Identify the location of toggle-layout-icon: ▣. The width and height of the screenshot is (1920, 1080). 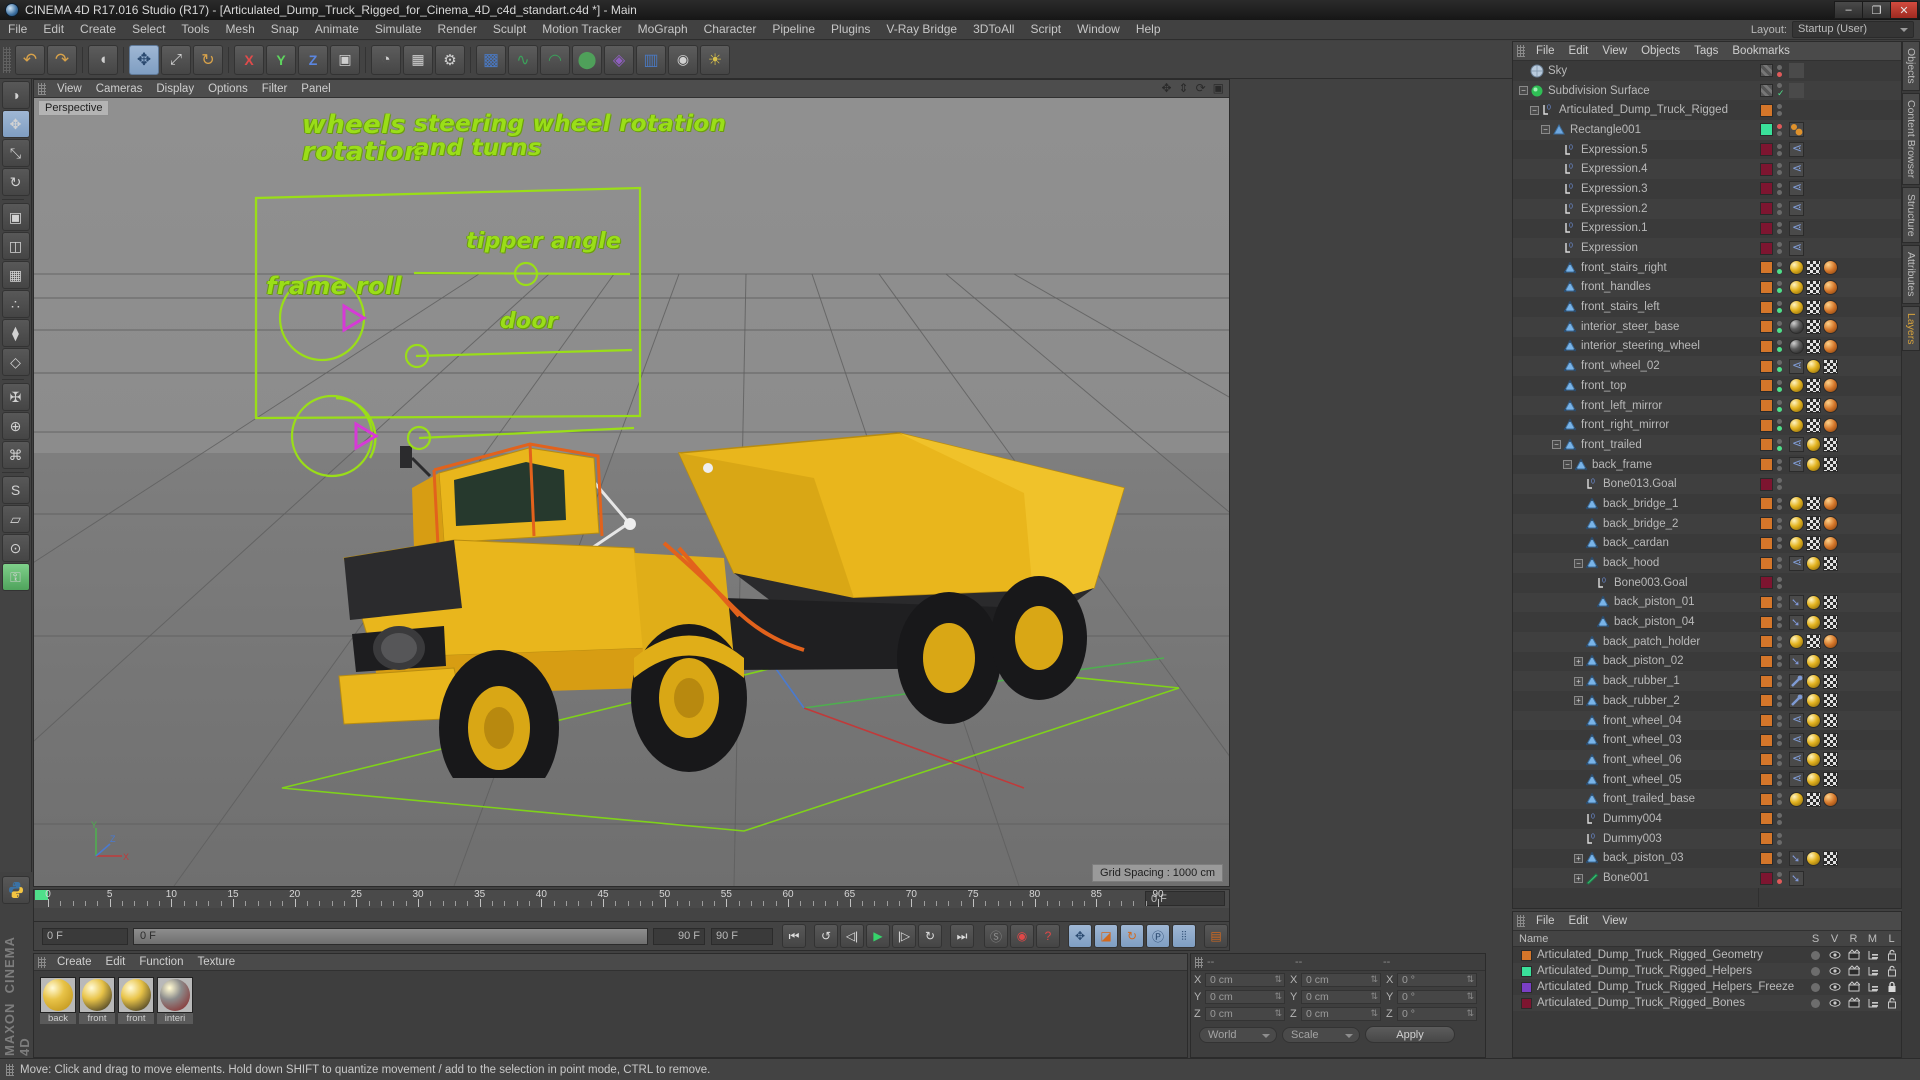
(1218, 88).